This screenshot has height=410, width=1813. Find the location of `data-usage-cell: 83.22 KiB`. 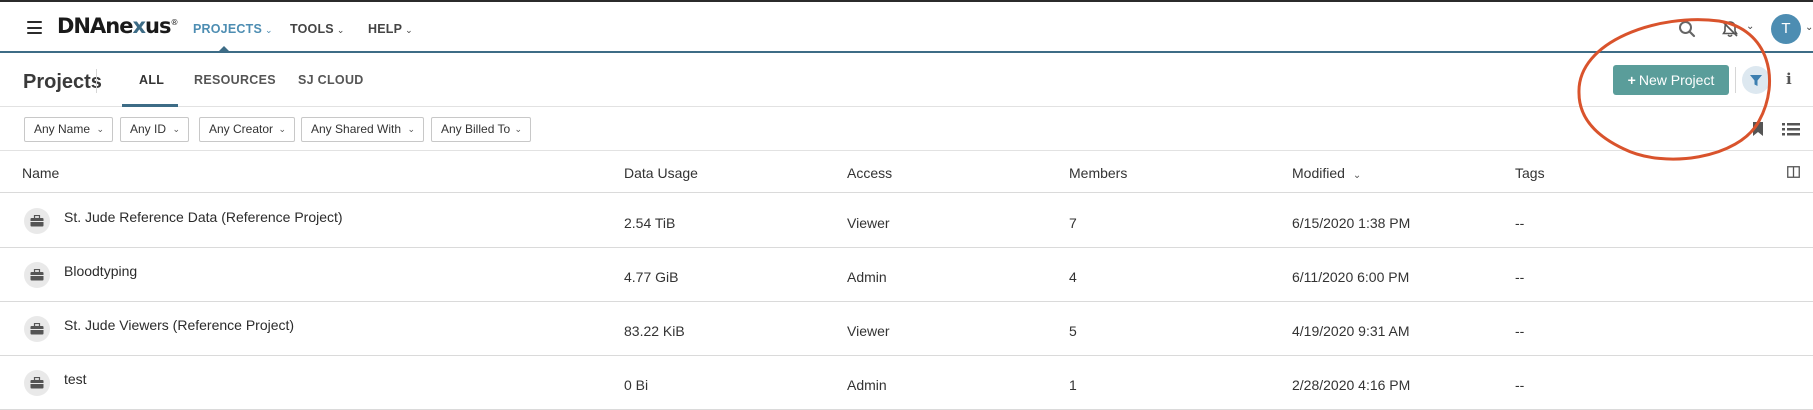

data-usage-cell: 83.22 KiB is located at coordinates (654, 331).